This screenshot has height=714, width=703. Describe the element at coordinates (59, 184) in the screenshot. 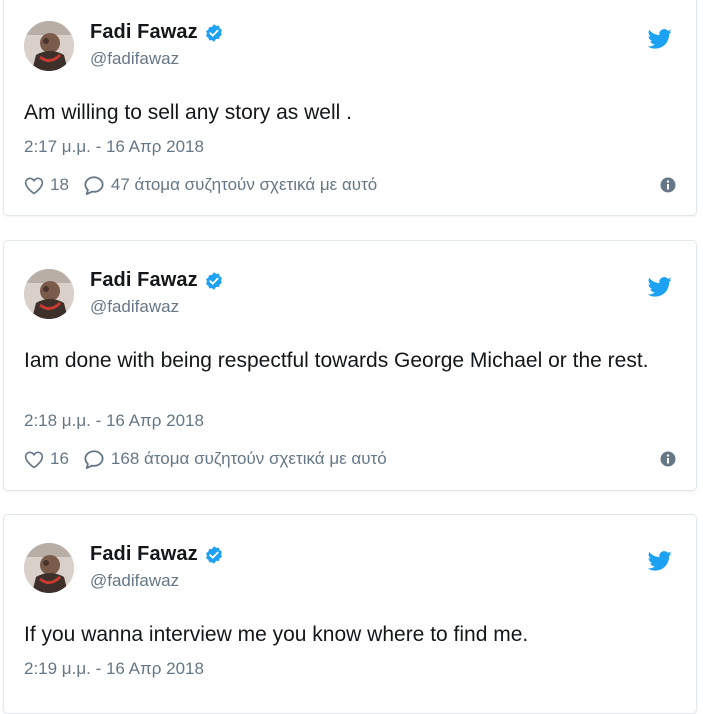

I see `like-count: 18` at that location.